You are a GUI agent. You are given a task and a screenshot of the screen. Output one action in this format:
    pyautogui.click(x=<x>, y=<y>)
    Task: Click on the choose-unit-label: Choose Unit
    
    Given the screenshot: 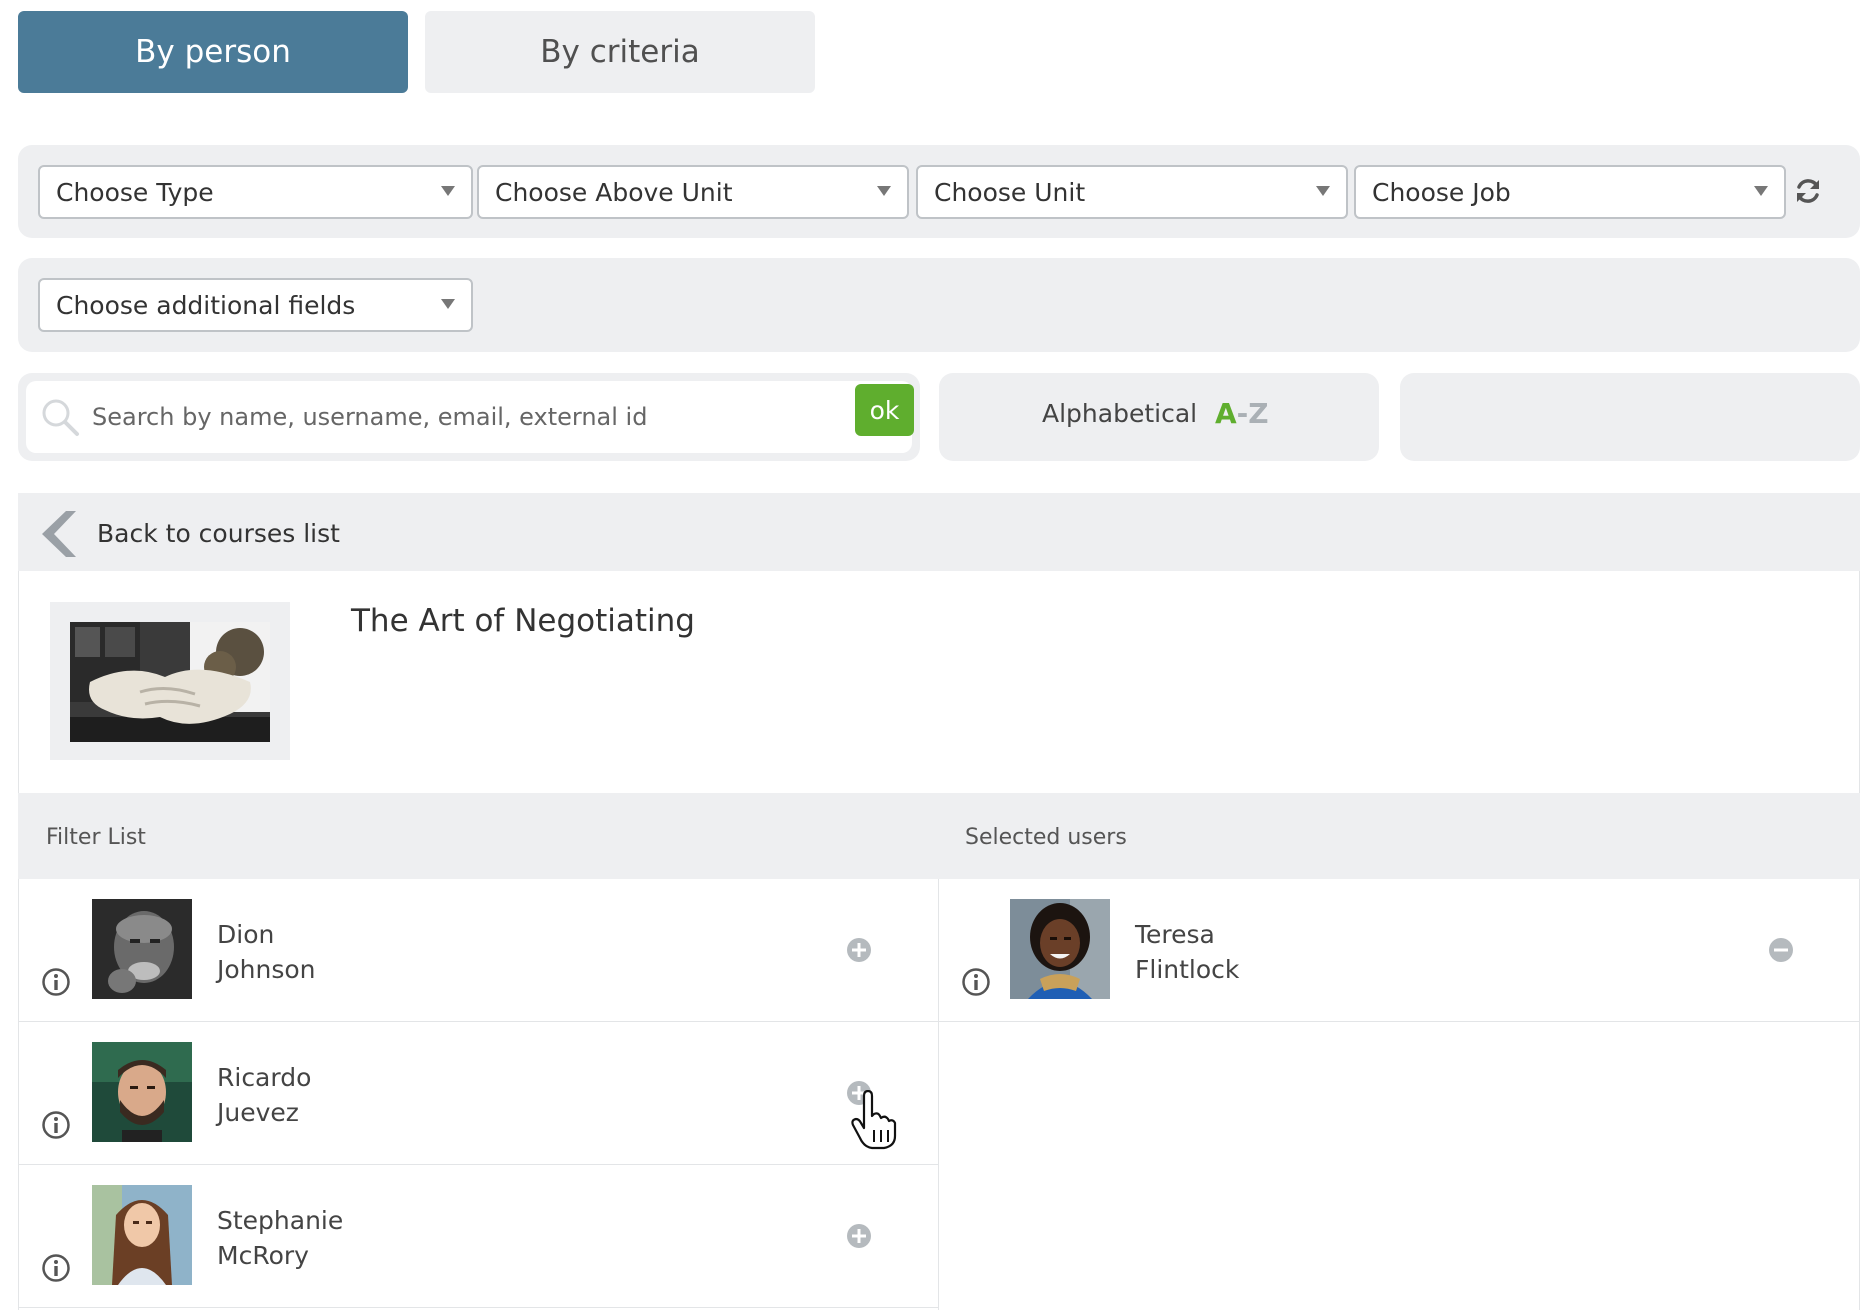 What is the action you would take?
    pyautogui.click(x=1010, y=192)
    